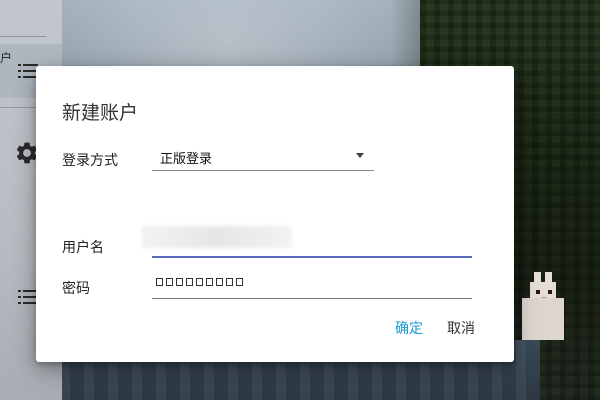 The image size is (600, 400). I want to click on redacted-username, so click(217, 237).